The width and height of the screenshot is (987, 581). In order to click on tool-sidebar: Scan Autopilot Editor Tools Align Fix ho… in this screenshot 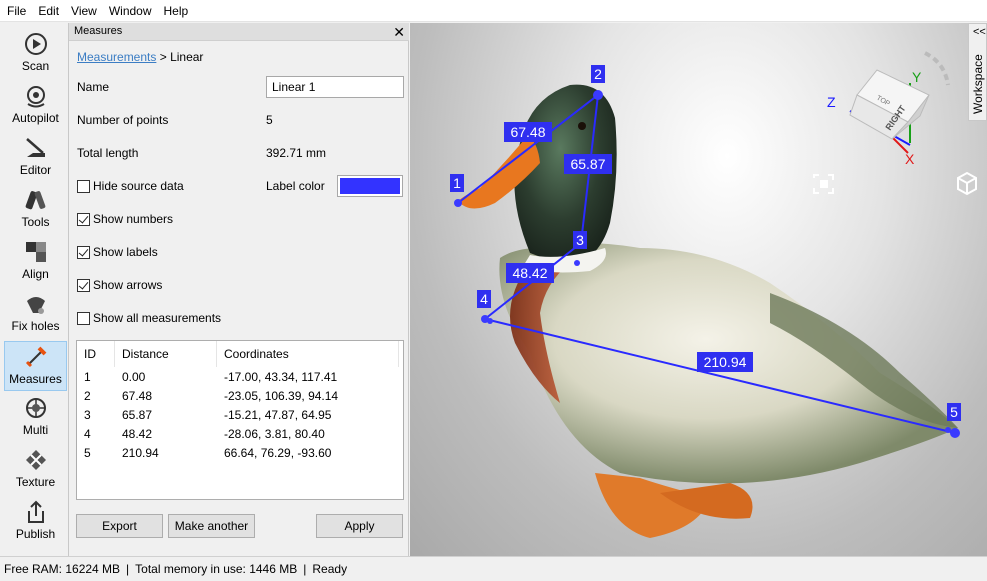, I will do `click(35, 289)`.